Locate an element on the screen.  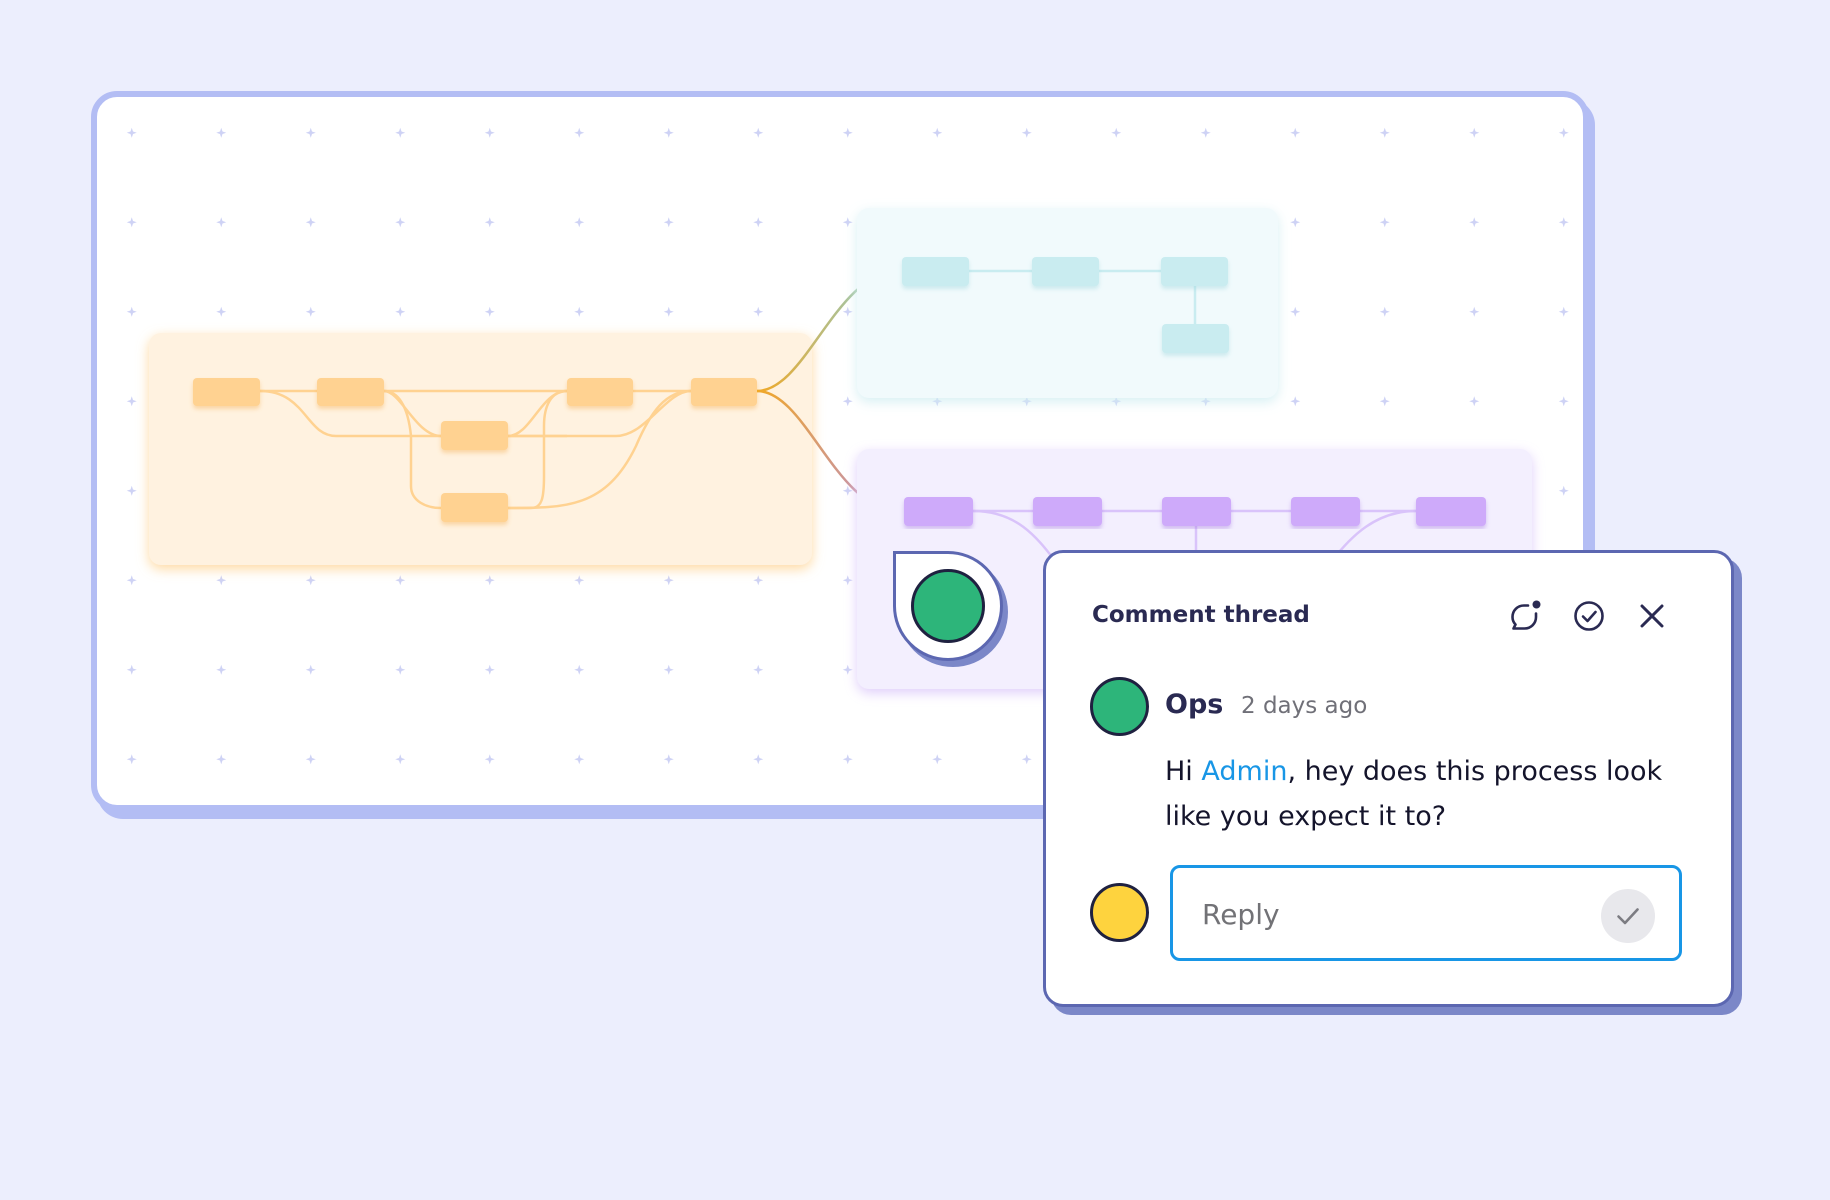
reply-input is located at coordinates (1392, 914).